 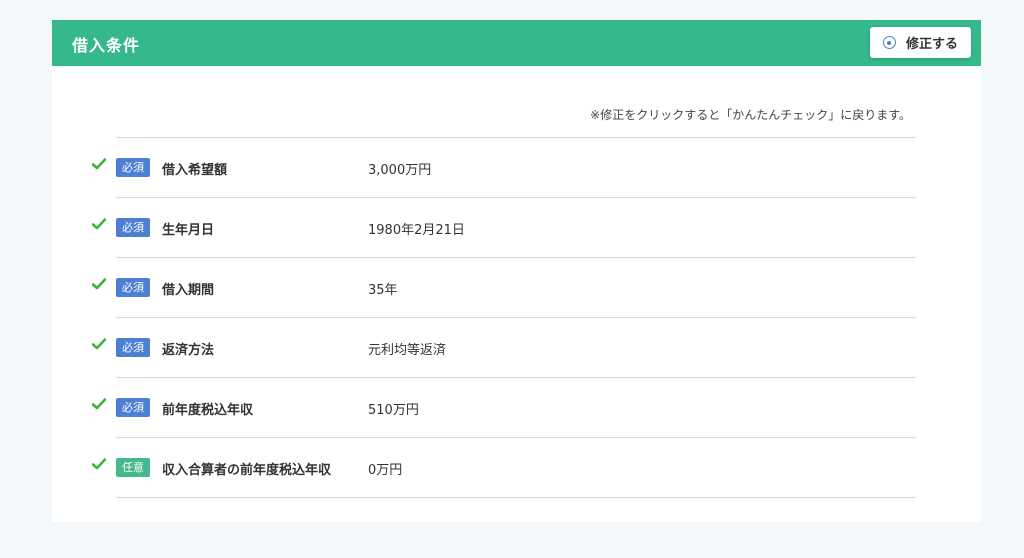 What do you see at coordinates (504, 168) in the screenshot?
I see `condition-row-loan-amount: 必須 借入希望額 3,000万円` at bounding box center [504, 168].